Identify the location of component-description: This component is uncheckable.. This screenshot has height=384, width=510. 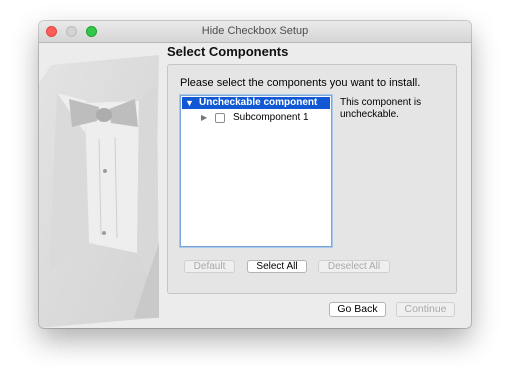
(381, 108).